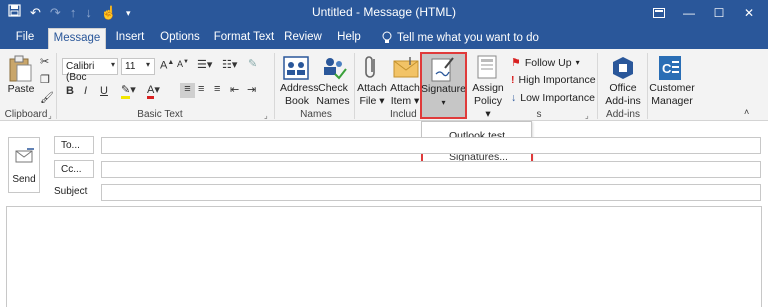 The width and height of the screenshot is (768, 307). What do you see at coordinates (516, 63) in the screenshot?
I see `flag-icon: ⚑` at bounding box center [516, 63].